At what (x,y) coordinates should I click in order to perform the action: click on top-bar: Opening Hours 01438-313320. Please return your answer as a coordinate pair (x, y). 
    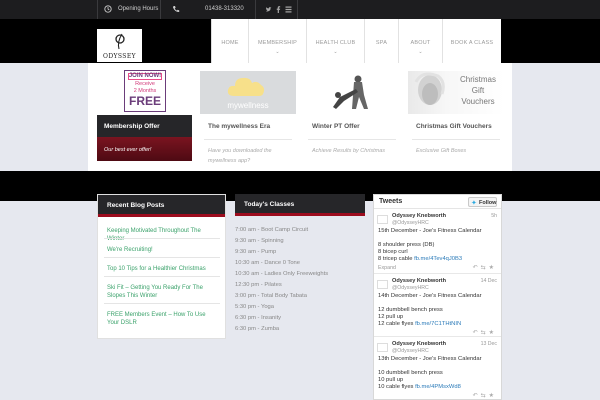
    Looking at the image, I should click on (300, 9).